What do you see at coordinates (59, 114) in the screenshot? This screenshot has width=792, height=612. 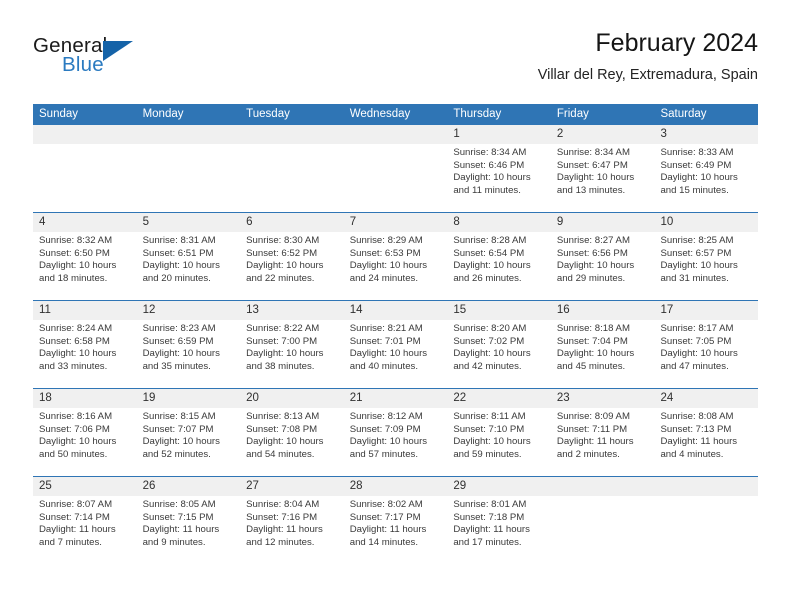 I see `dow-sunday: Sunday` at bounding box center [59, 114].